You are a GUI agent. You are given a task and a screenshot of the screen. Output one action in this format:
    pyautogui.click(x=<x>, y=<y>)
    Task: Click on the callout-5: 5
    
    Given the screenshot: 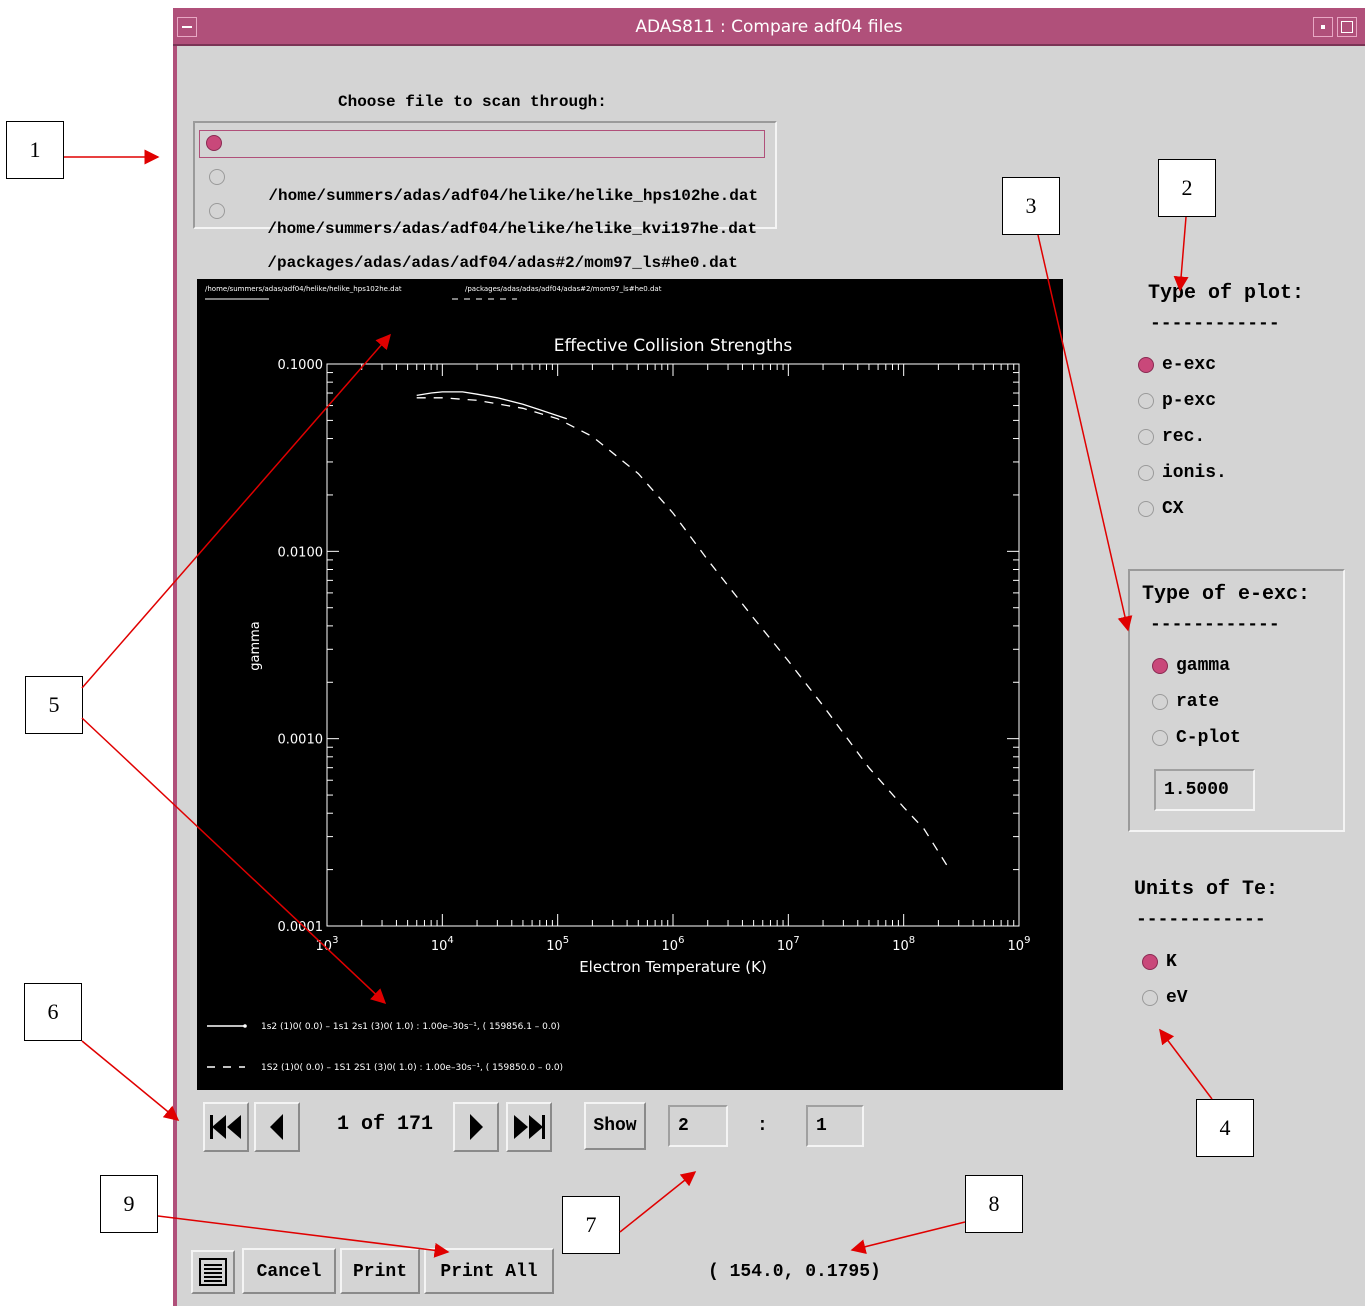 What is the action you would take?
    pyautogui.click(x=54, y=705)
    